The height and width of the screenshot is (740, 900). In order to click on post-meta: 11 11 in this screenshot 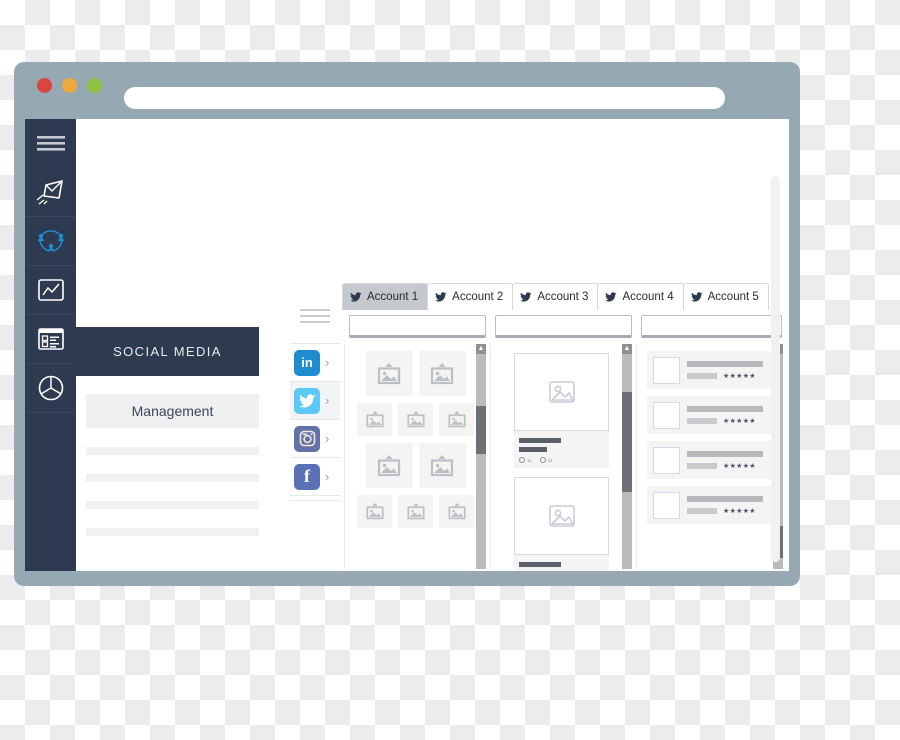, I will do `click(561, 563)`.